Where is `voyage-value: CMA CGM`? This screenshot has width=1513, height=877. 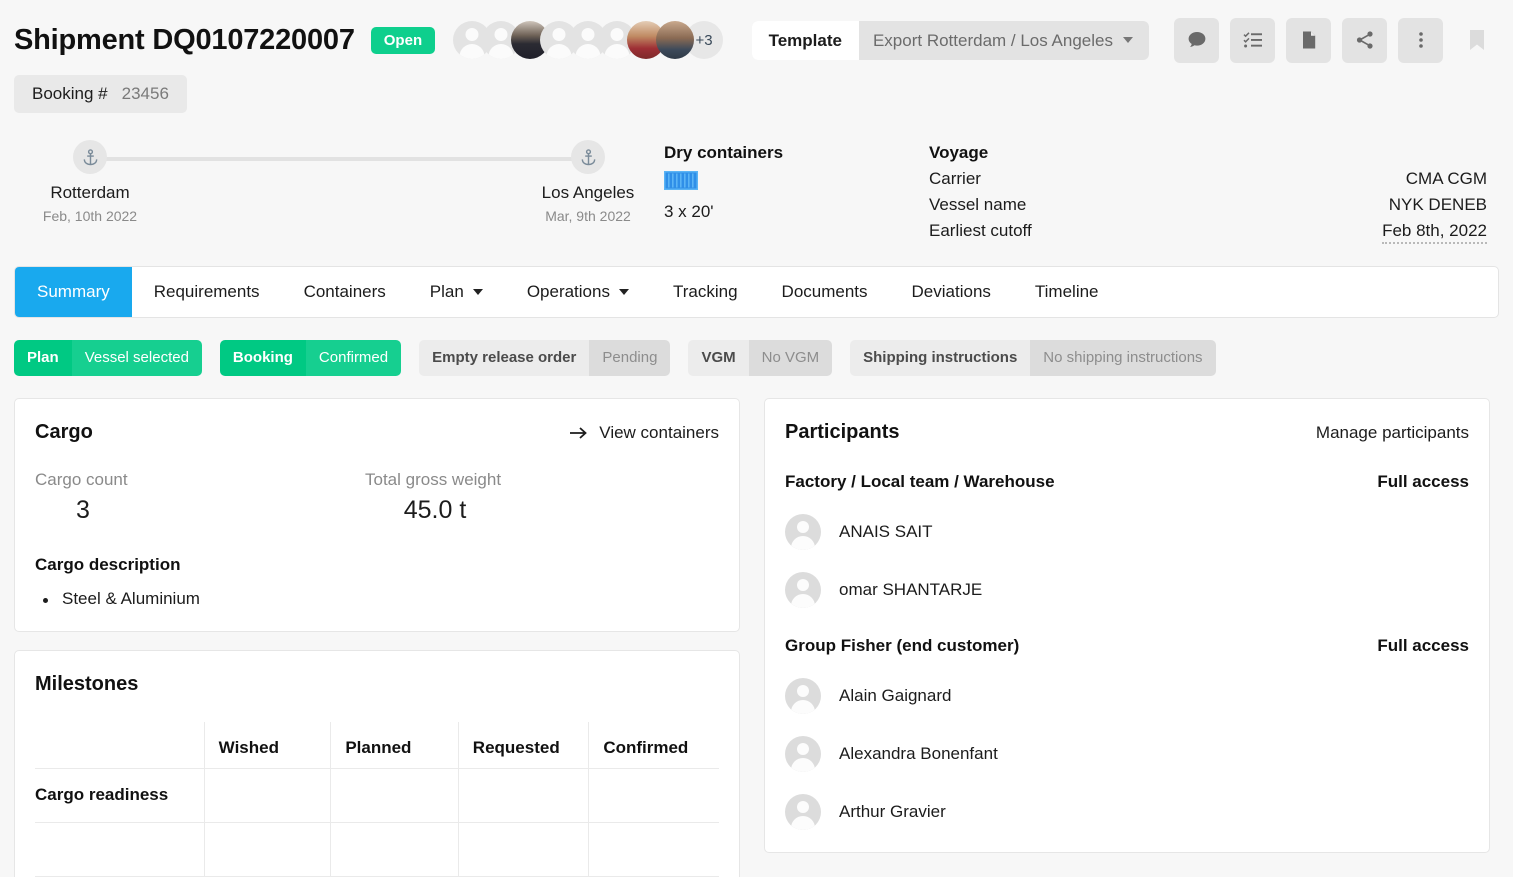 voyage-value: CMA CGM is located at coordinates (1446, 178).